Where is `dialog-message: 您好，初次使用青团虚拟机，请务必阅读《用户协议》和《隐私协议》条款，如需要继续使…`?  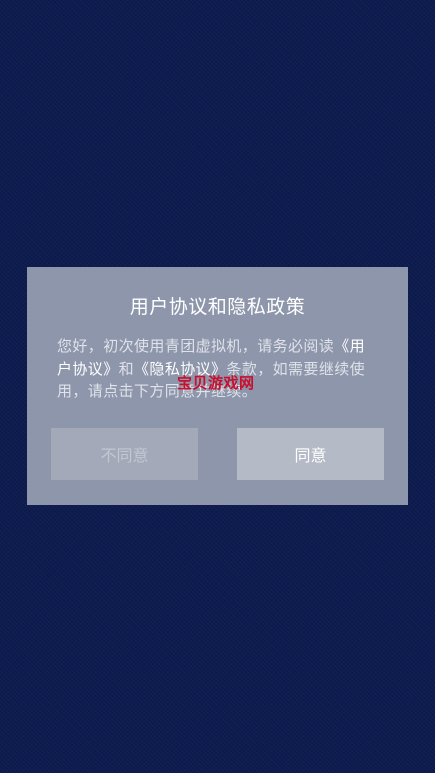 dialog-message: 您好，初次使用青团虚拟机，请务必阅读《用户协议》和《隐私协议》条款，如需要继续使… is located at coordinates (217, 369).